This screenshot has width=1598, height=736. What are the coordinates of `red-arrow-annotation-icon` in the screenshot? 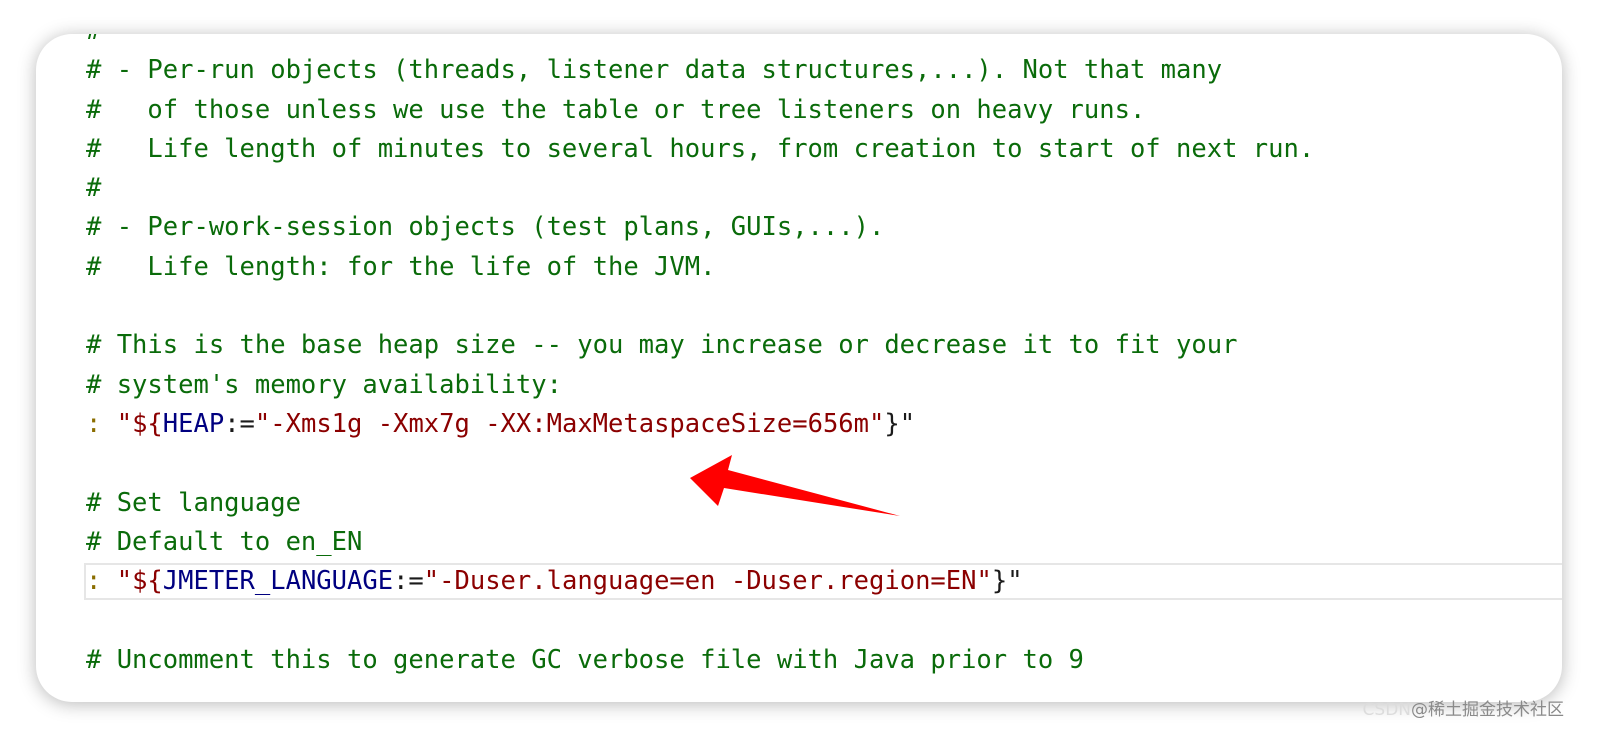 It's located at (795, 485).